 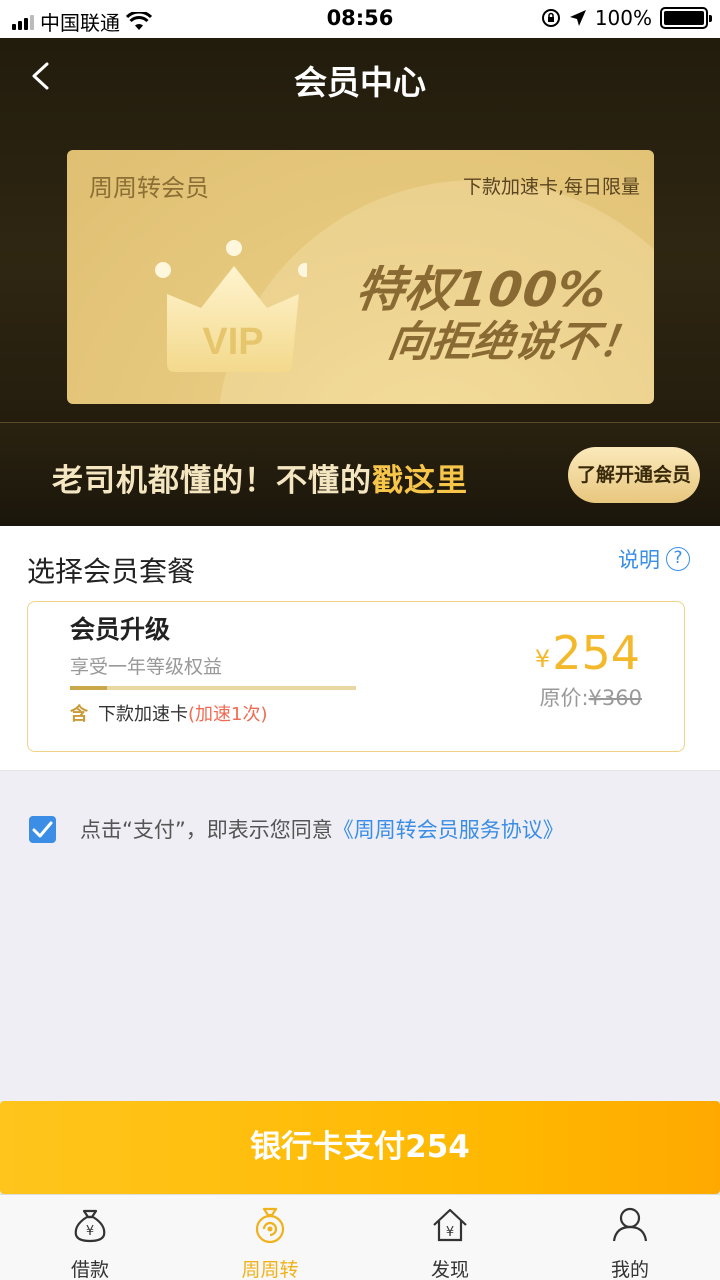 I want to click on cycle-coin-icon, so click(x=270, y=1225).